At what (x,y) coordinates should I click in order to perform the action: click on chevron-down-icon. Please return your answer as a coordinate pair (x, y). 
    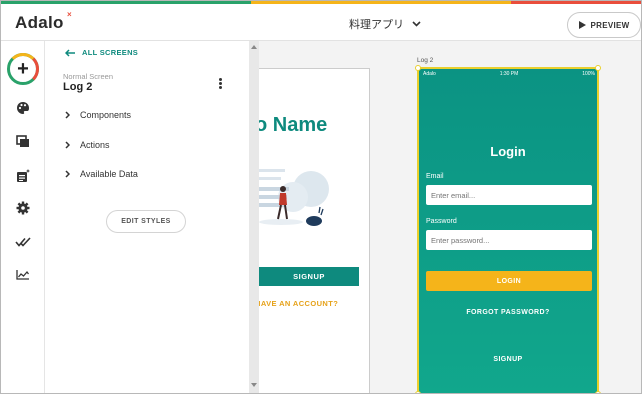
    Looking at the image, I should click on (416, 24).